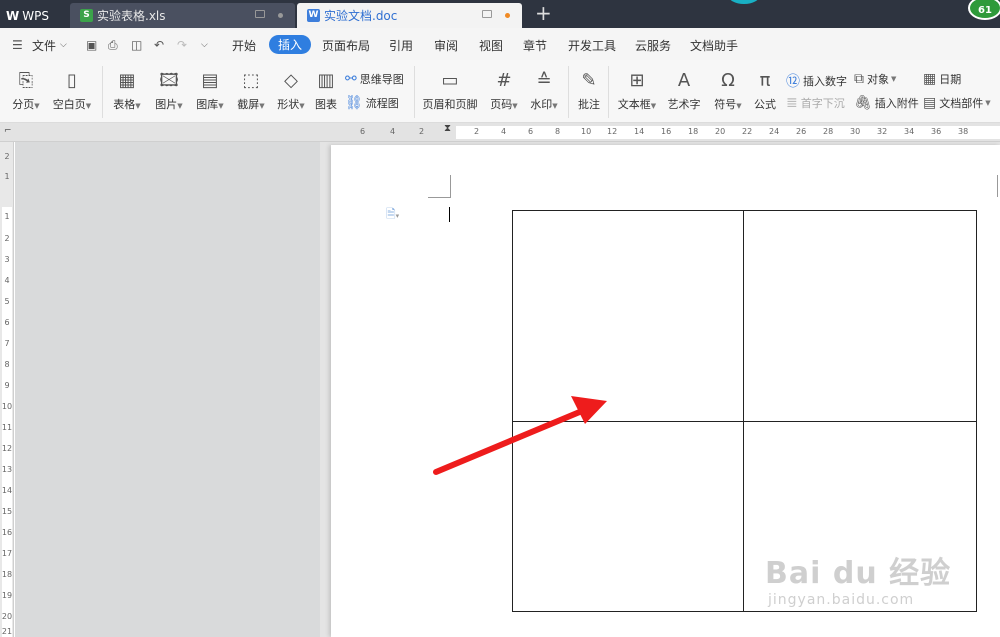  Describe the element at coordinates (841, 600) in the screenshot. I see `baidu-watermark-url: jingyan.baidu.com` at that location.